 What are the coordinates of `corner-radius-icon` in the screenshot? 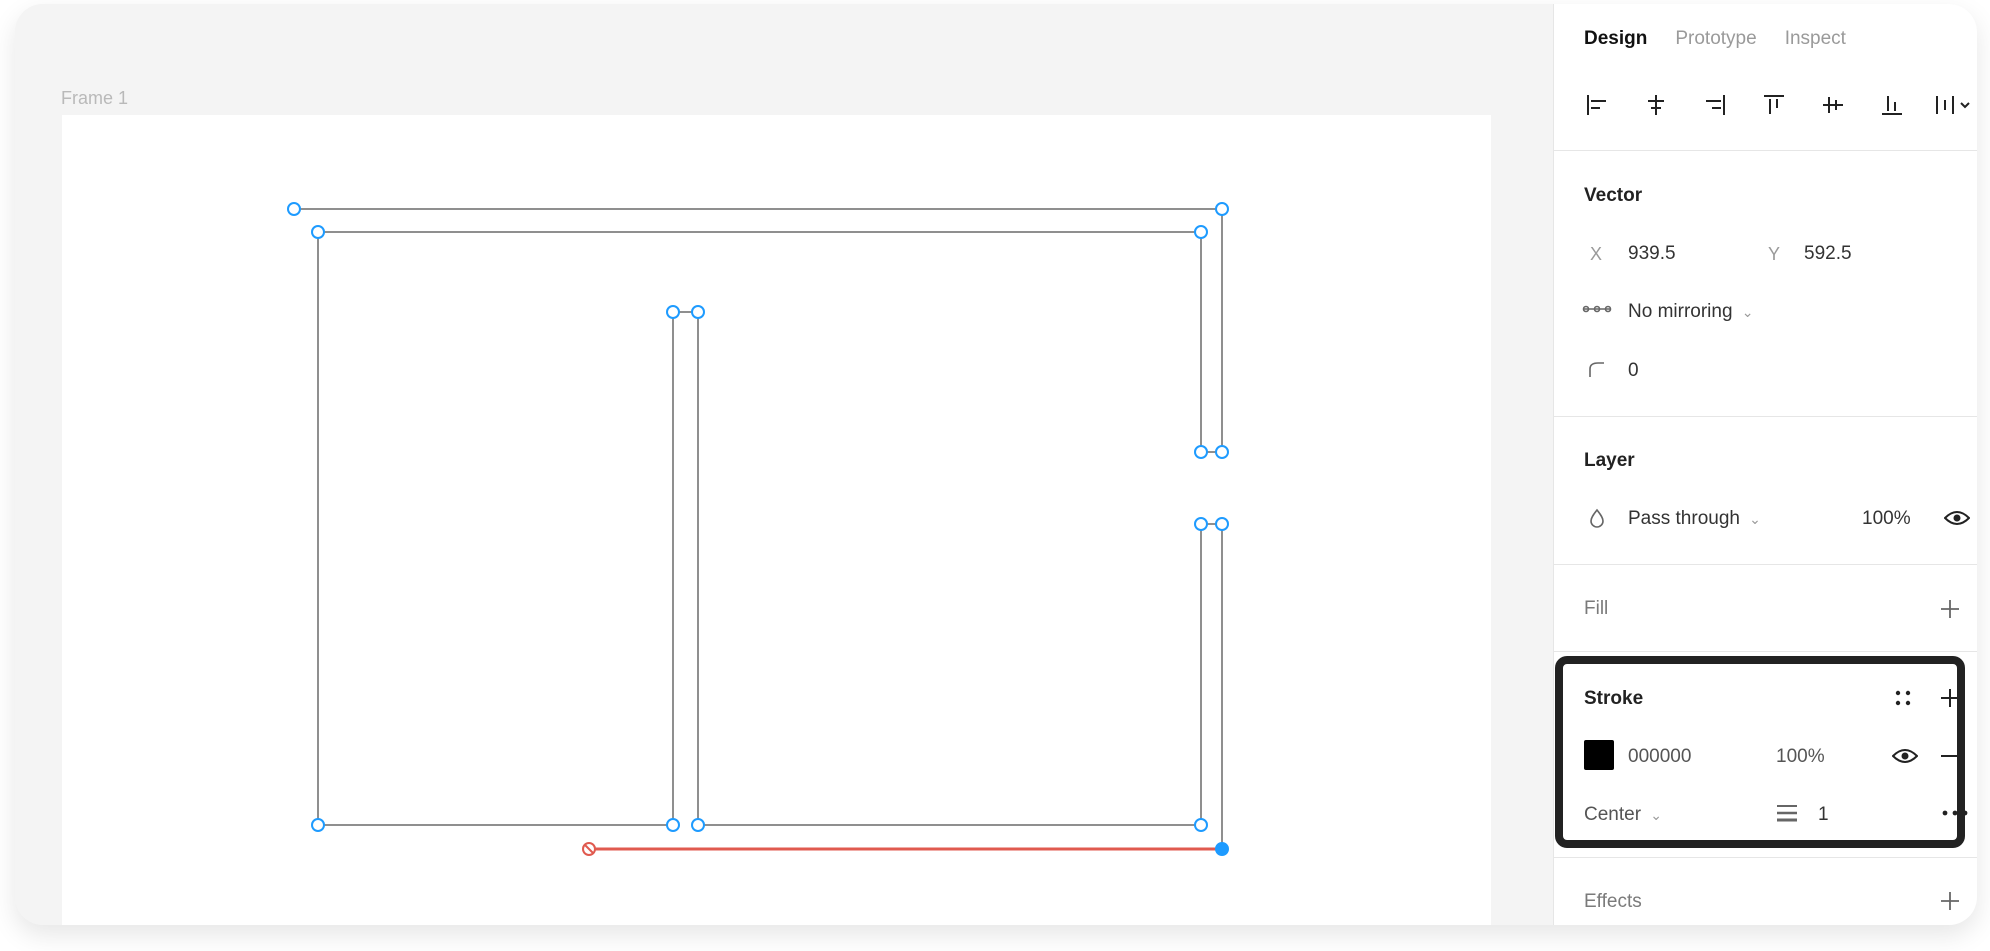 It's located at (1596, 369).